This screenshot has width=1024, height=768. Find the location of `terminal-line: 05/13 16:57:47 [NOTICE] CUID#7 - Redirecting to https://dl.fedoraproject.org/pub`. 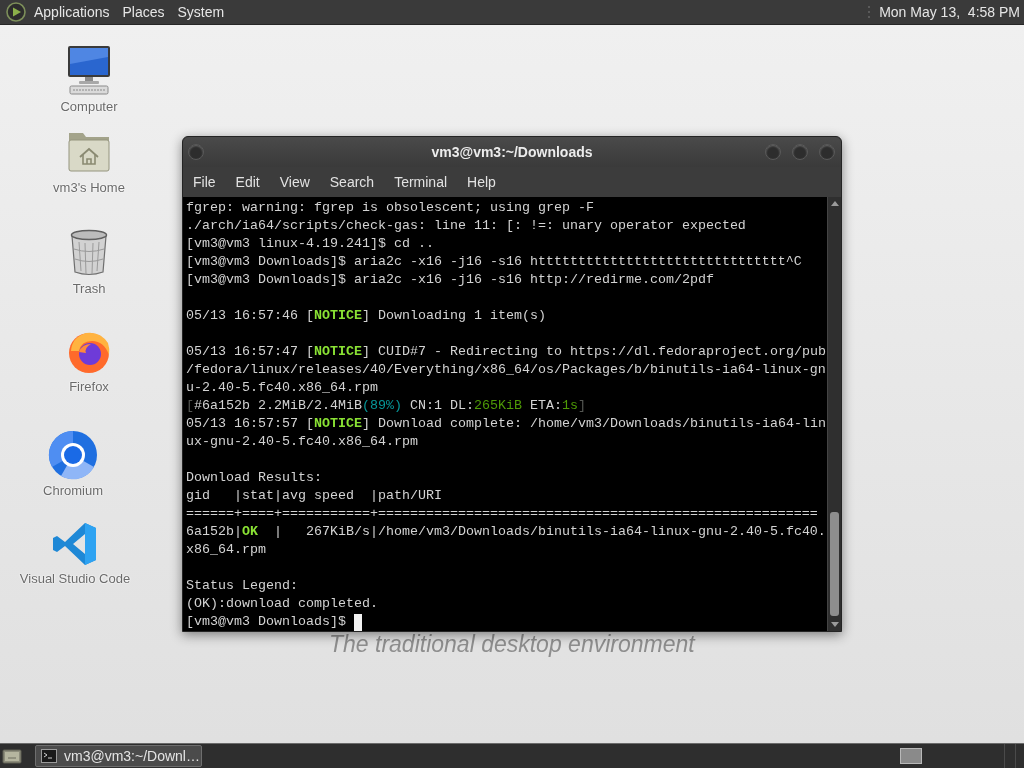

terminal-line: 05/13 16:57:47 [NOTICE] CUID#7 - Redirecting to https://dl.fedoraproject.org/pub is located at coordinates (506, 352).